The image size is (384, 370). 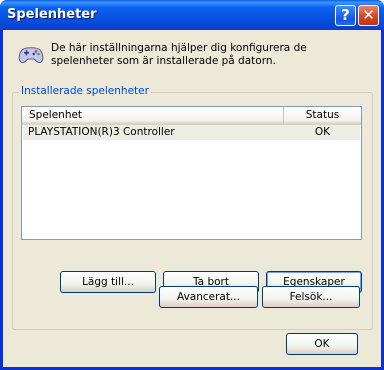 I want to click on column-header-device: Spelenhet, so click(x=153, y=115).